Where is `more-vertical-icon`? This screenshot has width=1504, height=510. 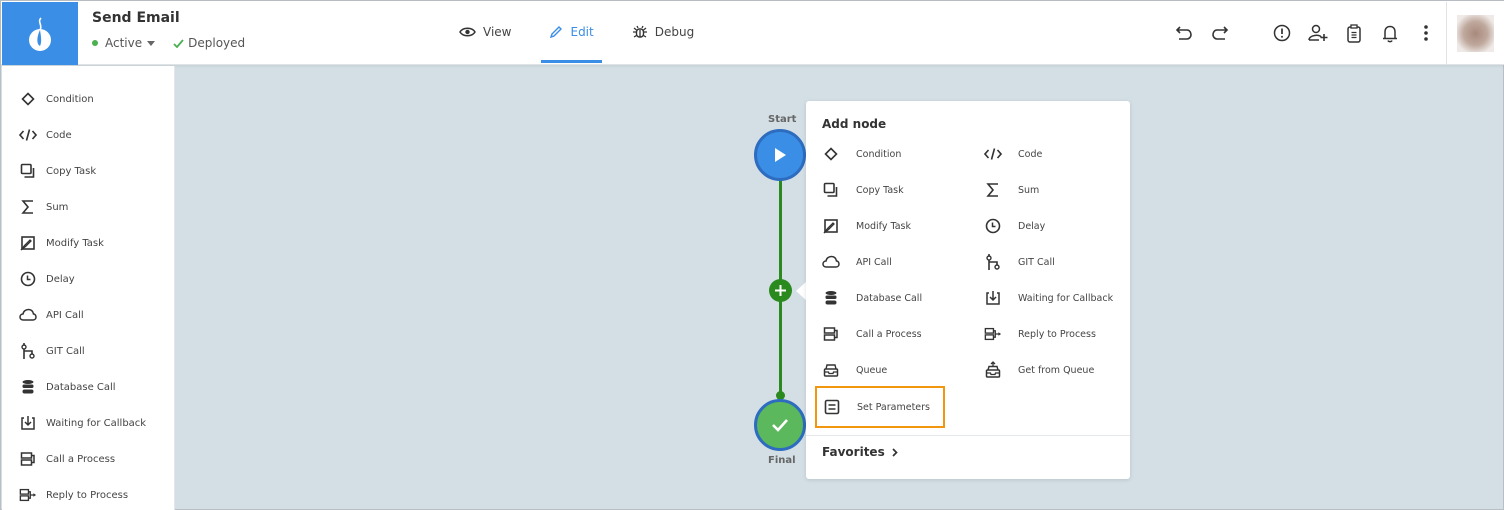
more-vertical-icon is located at coordinates (1426, 33).